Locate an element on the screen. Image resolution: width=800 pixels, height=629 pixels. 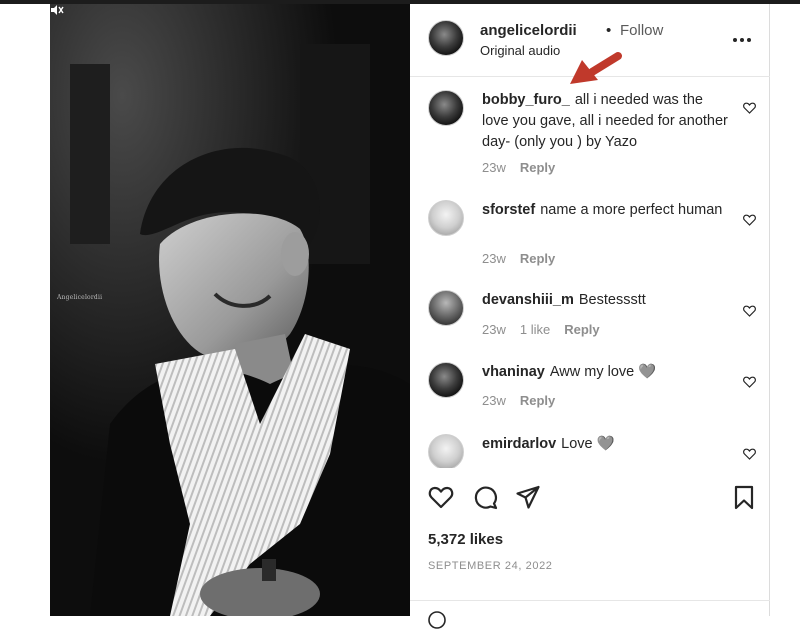
more-options-icon is located at coordinates (742, 40).